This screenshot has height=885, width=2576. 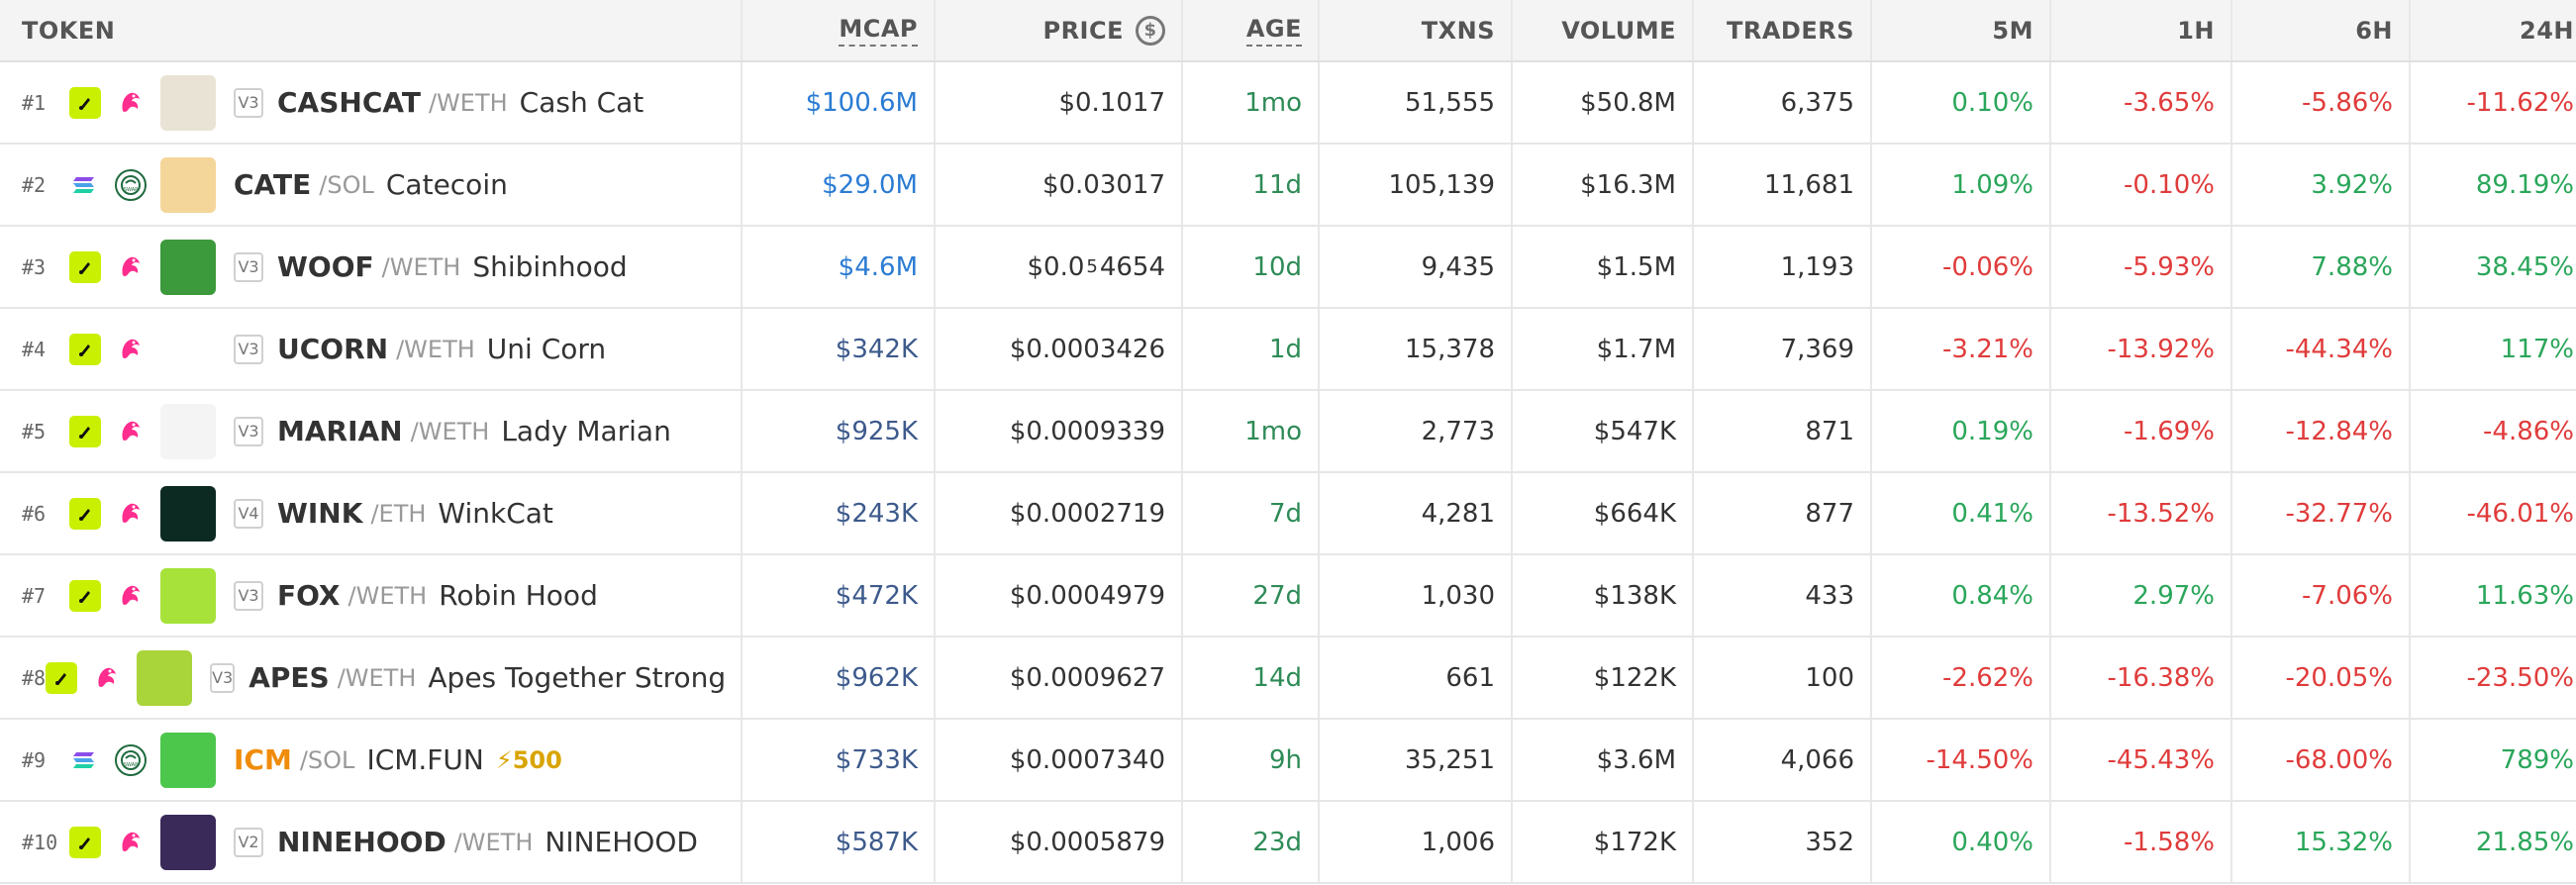 What do you see at coordinates (1962, 595) in the screenshot?
I see `change-5m-cell: 0.84%` at bounding box center [1962, 595].